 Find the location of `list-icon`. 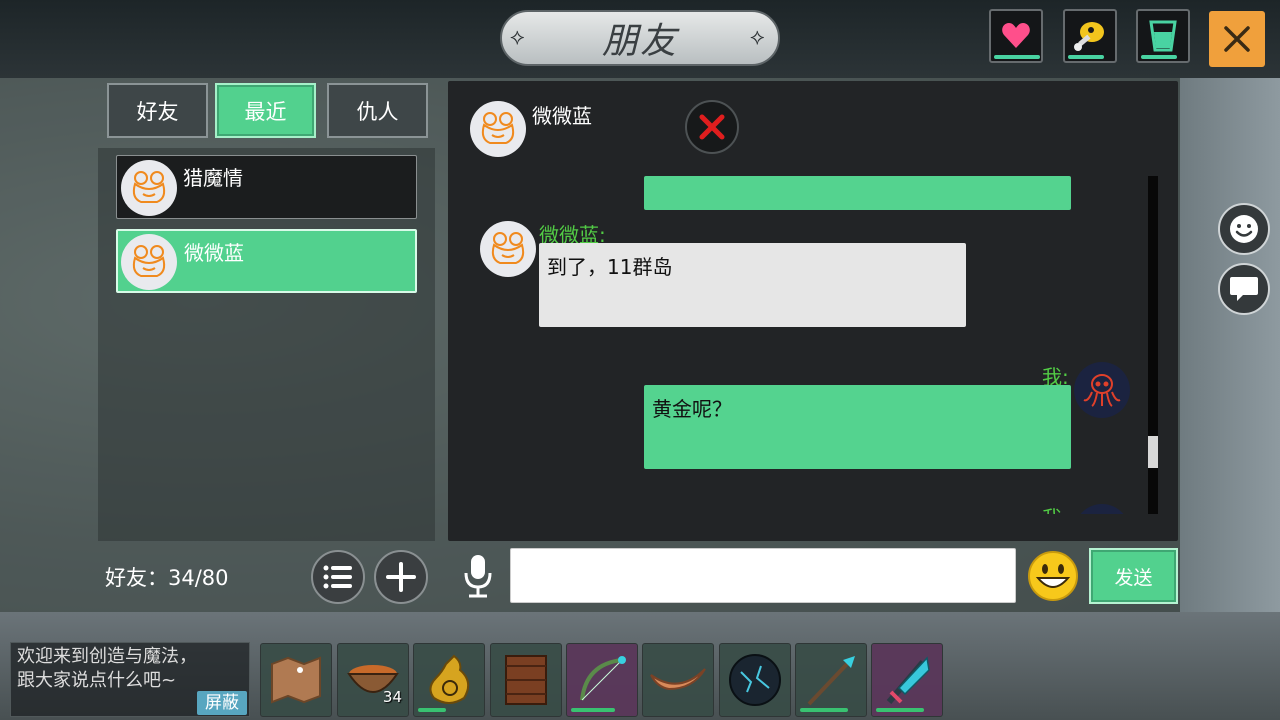

list-icon is located at coordinates (337, 577).